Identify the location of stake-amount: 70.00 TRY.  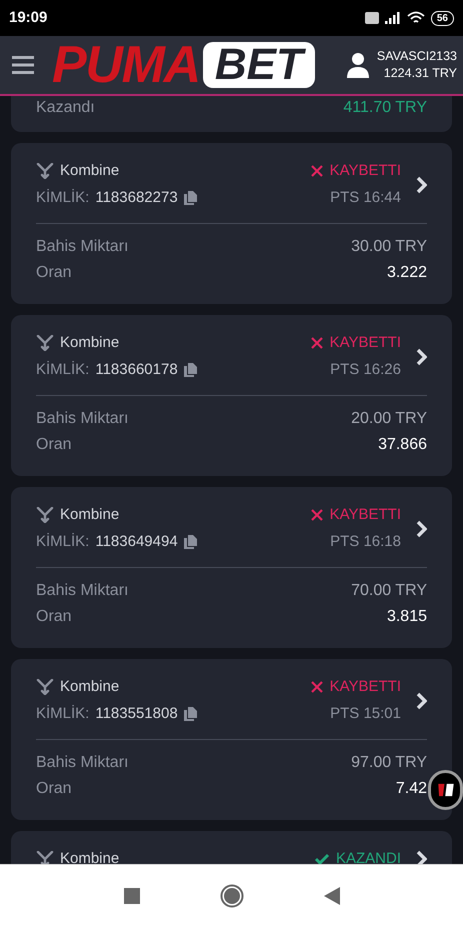
(389, 591).